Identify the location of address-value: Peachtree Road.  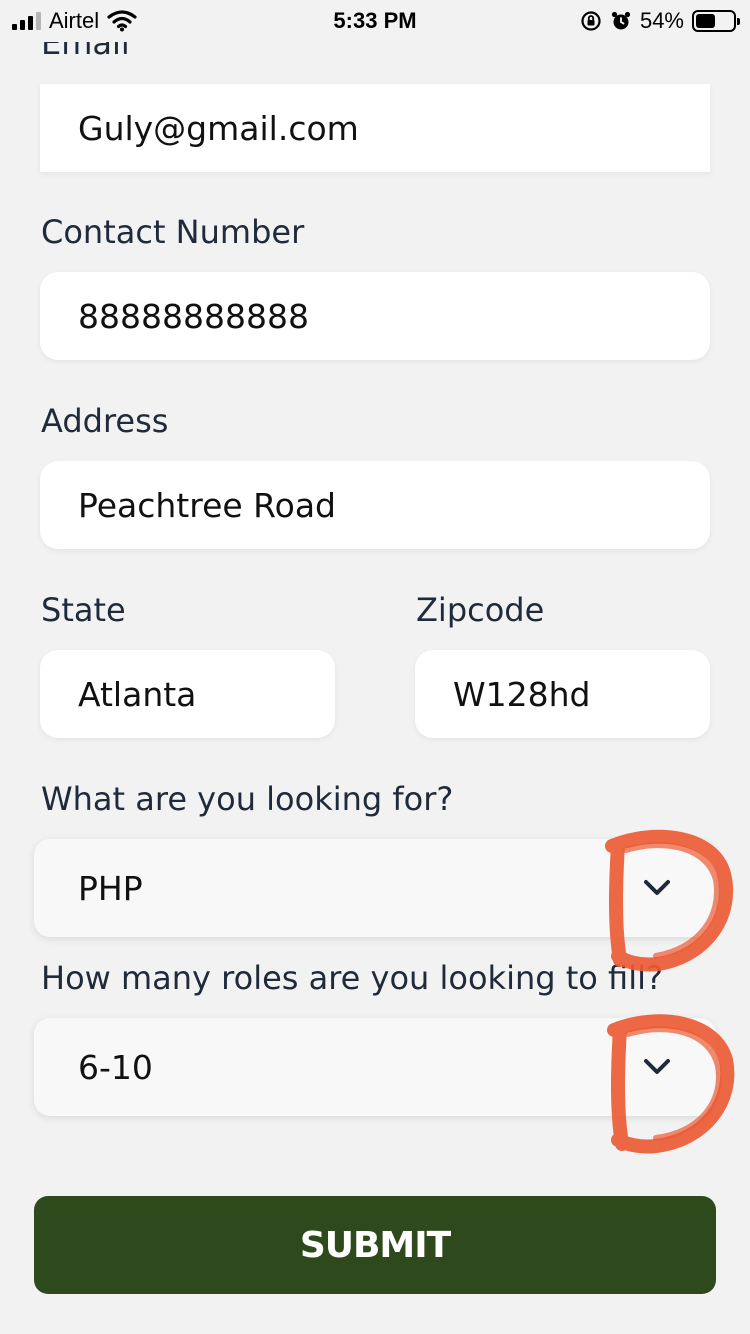
(207, 505).